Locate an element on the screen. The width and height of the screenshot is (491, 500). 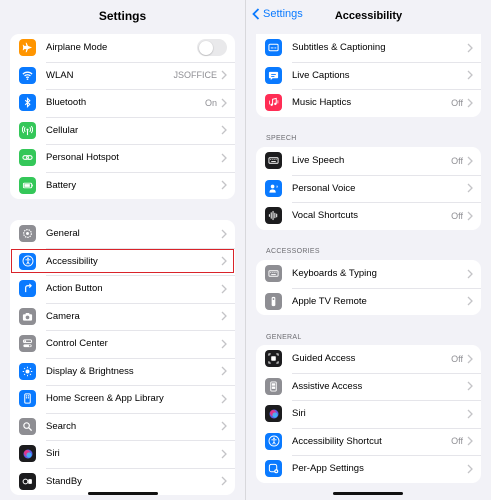
accessibility-row-personal-voice: Personal Voice is located at coordinates (368, 188).